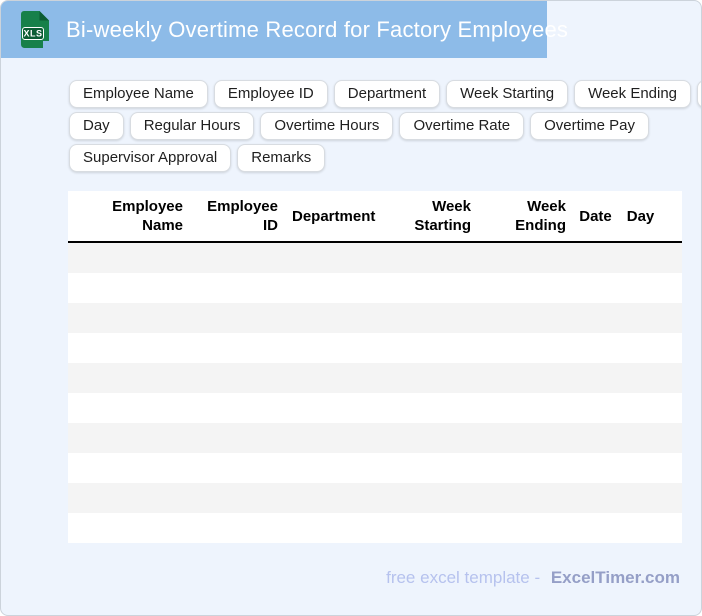 Image resolution: width=702 pixels, height=616 pixels. I want to click on tag-chip: Overtime Pay, so click(589, 126).